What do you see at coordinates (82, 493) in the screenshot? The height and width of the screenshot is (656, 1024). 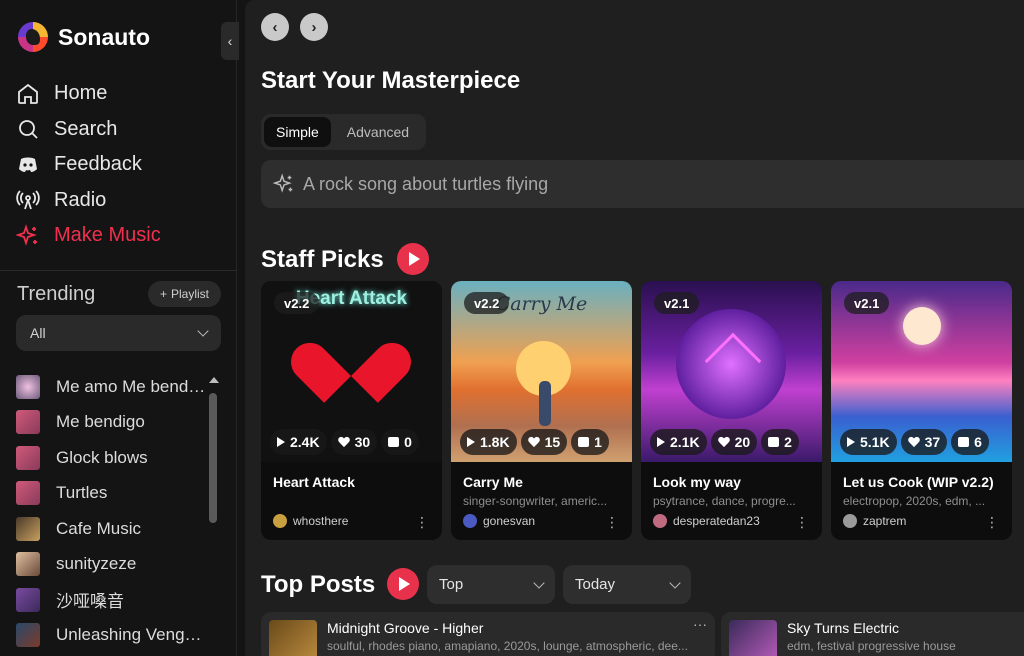 I see `track-title: Turtles` at bounding box center [82, 493].